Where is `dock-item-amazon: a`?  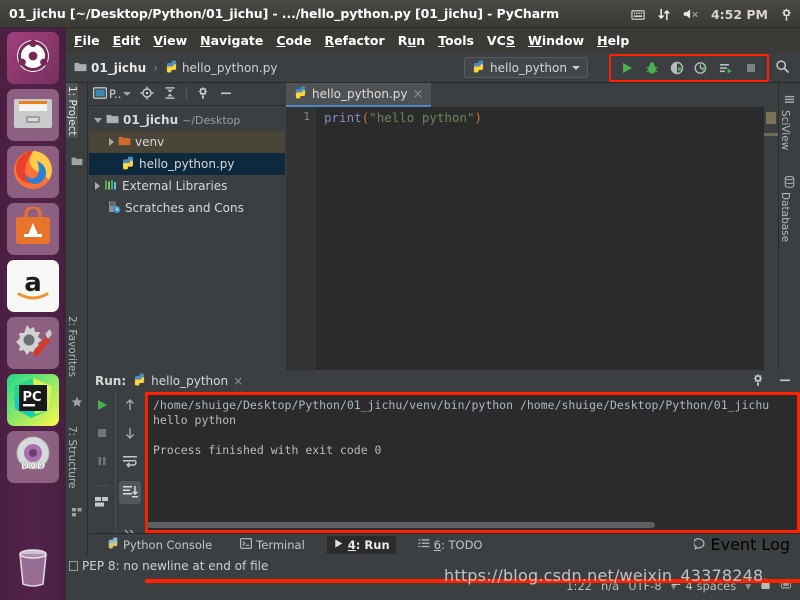 dock-item-amazon: a is located at coordinates (33, 286).